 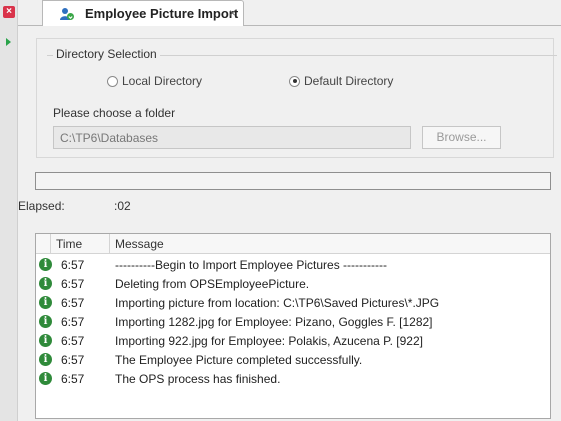 I want to click on group-label: Directory Selection, so click(x=106, y=54).